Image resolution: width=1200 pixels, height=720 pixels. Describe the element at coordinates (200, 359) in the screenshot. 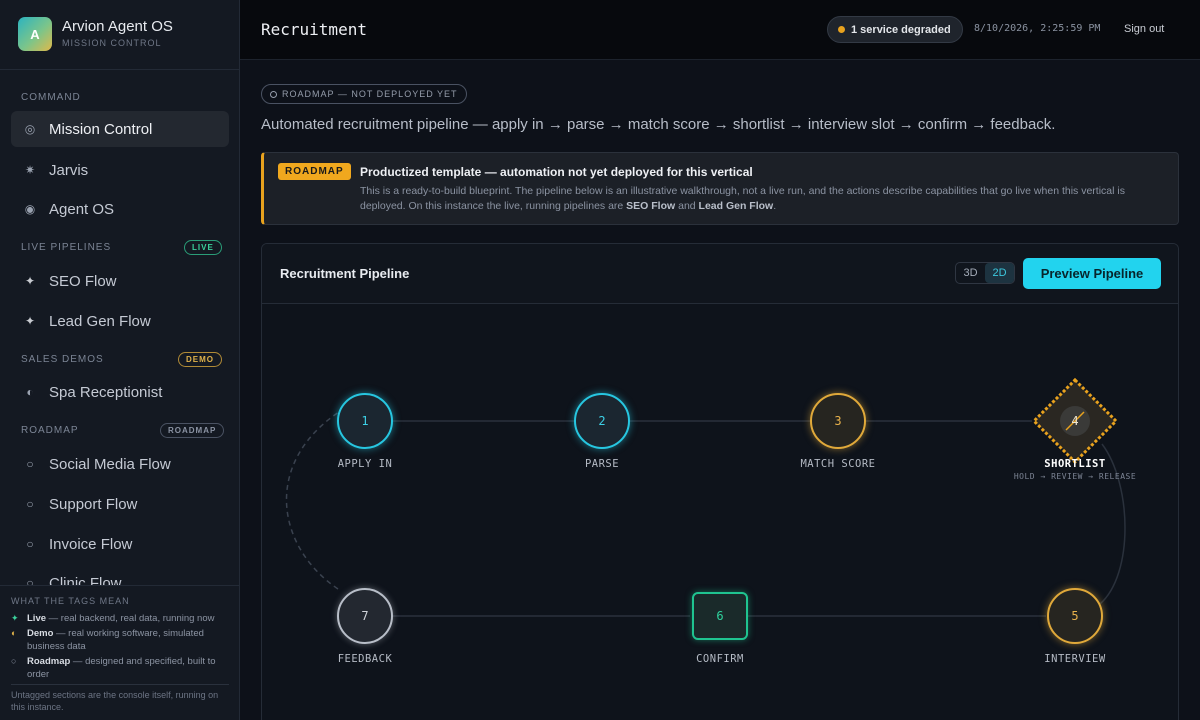

I see `demo-badge: DEMO` at that location.